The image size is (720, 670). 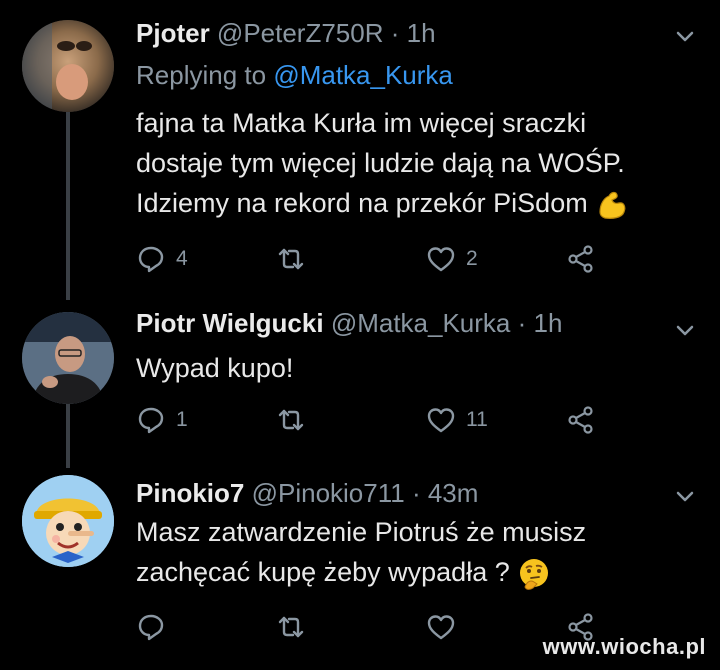 I want to click on tweet-text-line: Idziemy na rekord na przekór PiSdom, so click(x=382, y=203).